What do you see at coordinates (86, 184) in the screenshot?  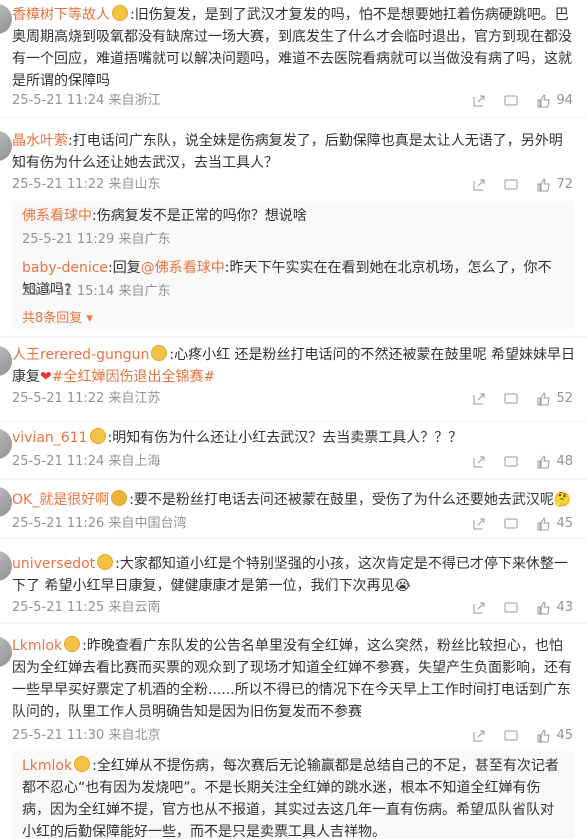 I see `comment-meta: 25-5-21 11:22 来自山东` at bounding box center [86, 184].